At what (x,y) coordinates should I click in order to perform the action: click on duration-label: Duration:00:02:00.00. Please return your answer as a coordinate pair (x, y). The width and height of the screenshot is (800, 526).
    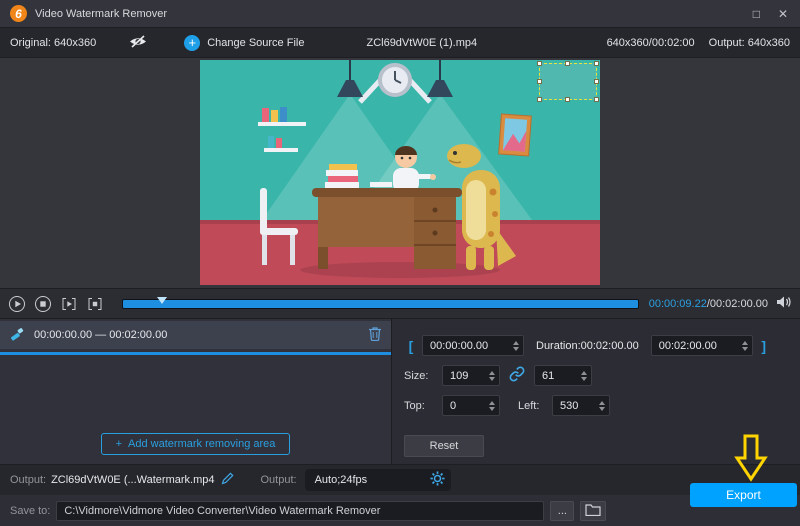
    Looking at the image, I should click on (587, 345).